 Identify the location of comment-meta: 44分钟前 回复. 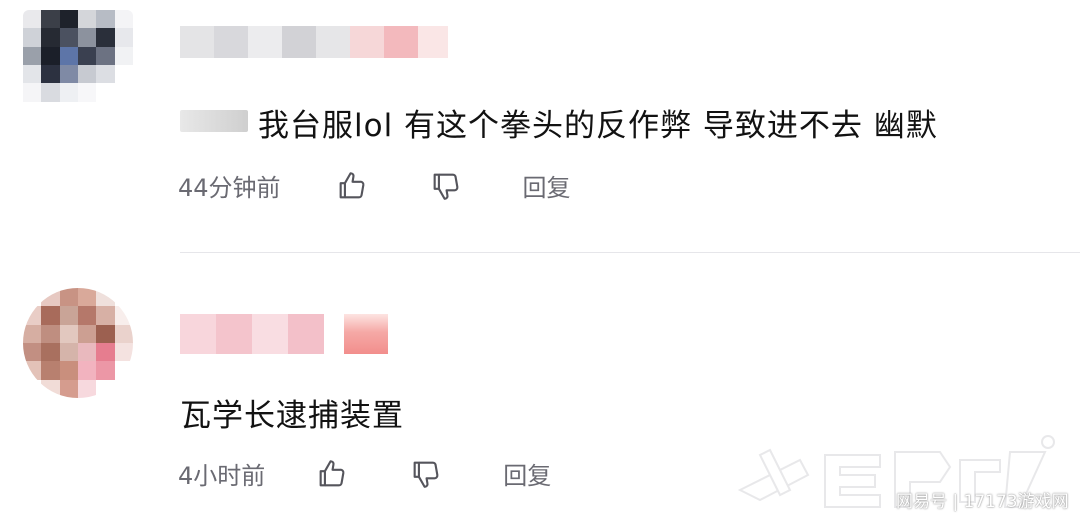
(374, 185).